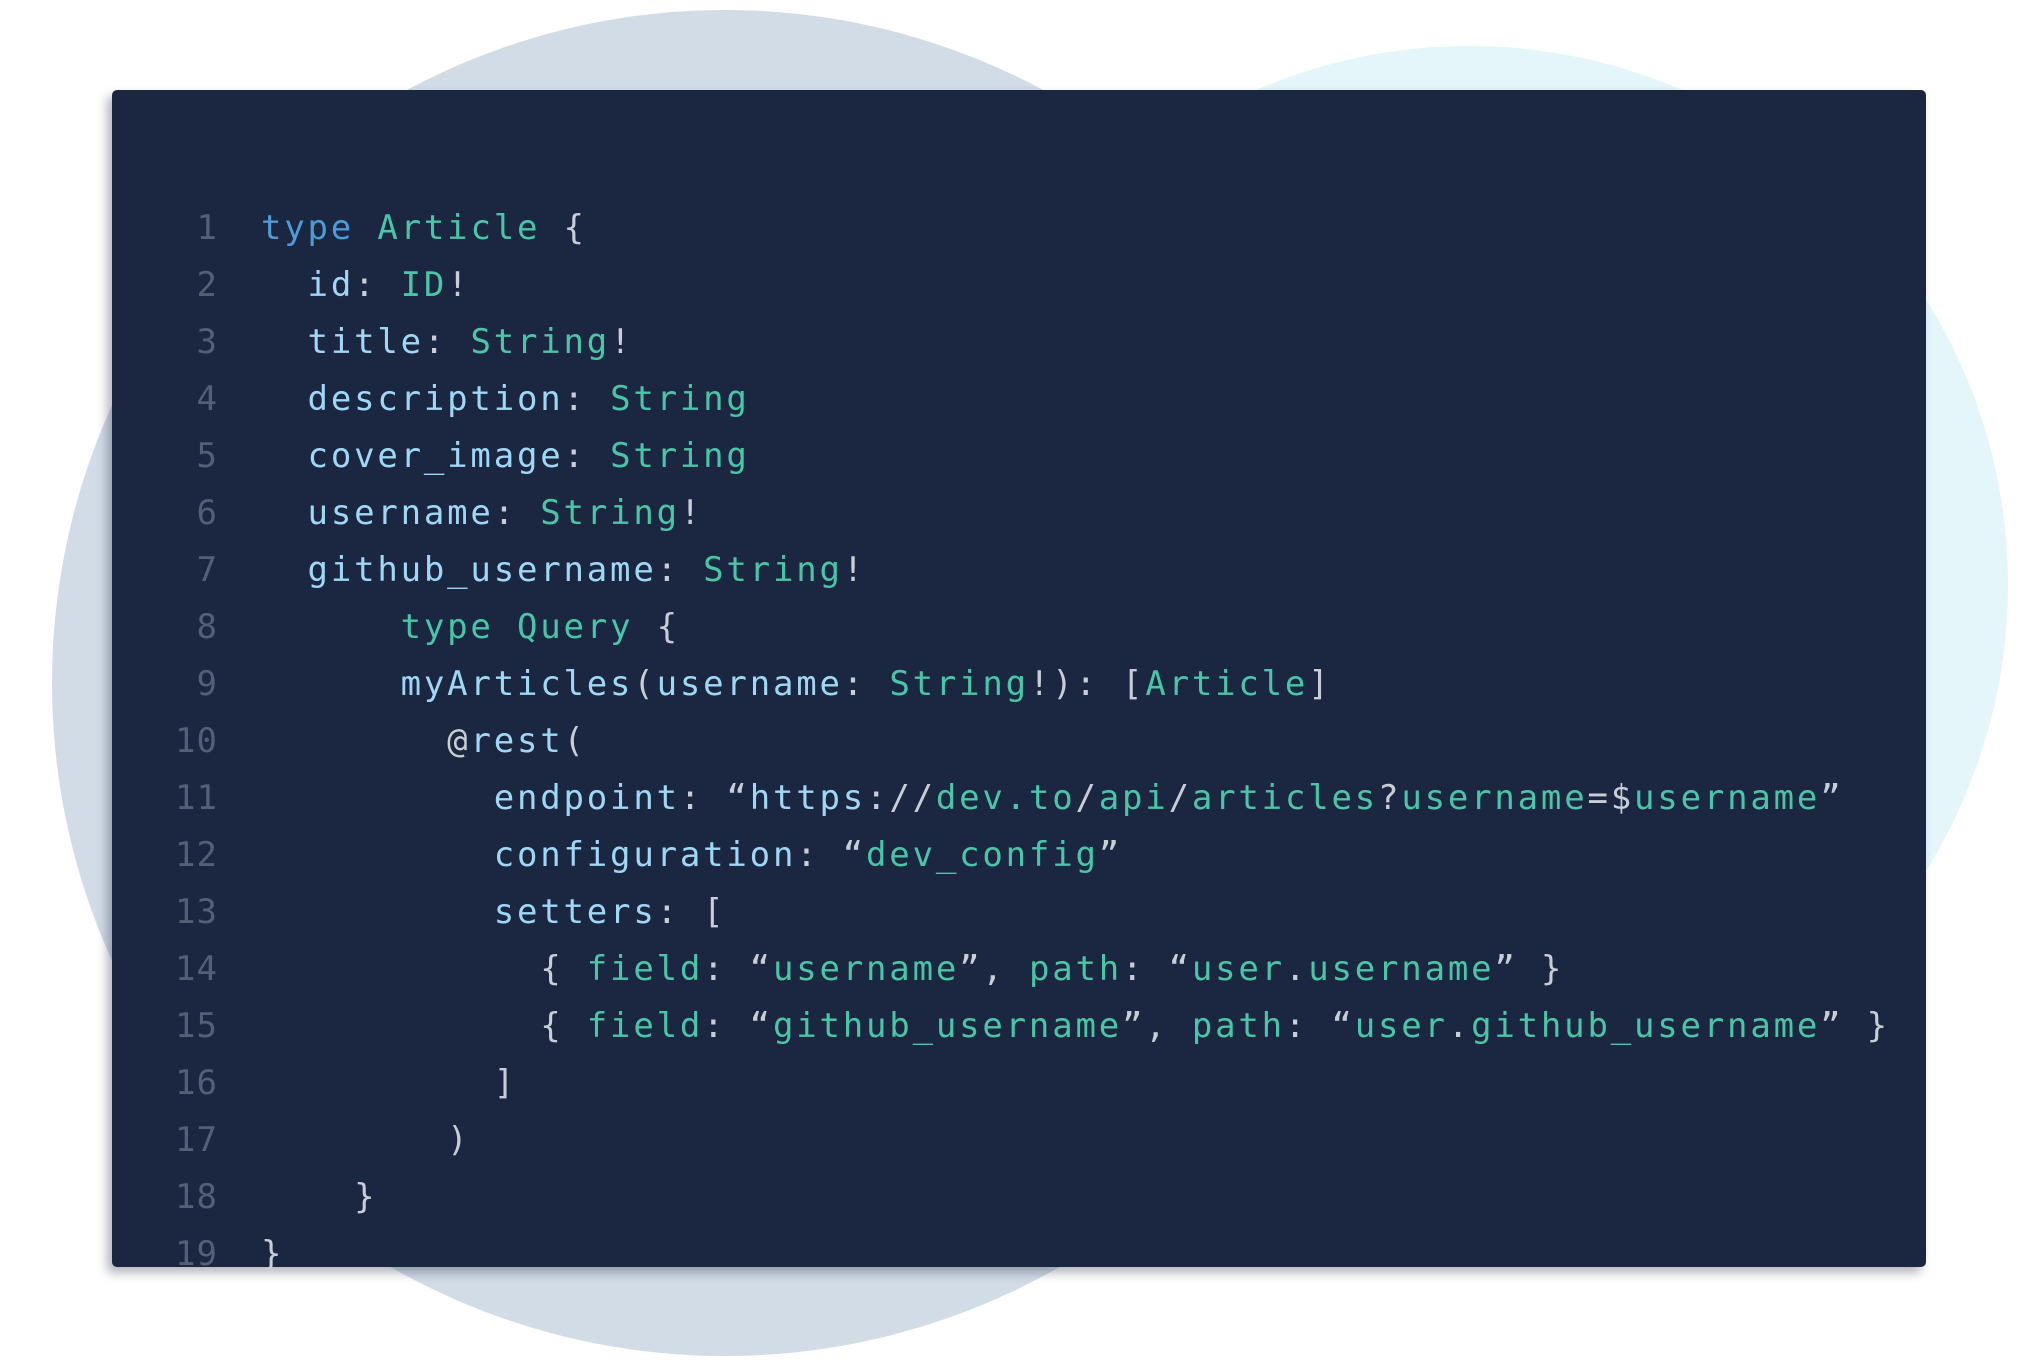 The image size is (2037, 1360). I want to click on code-token-kw: type, so click(308, 228).